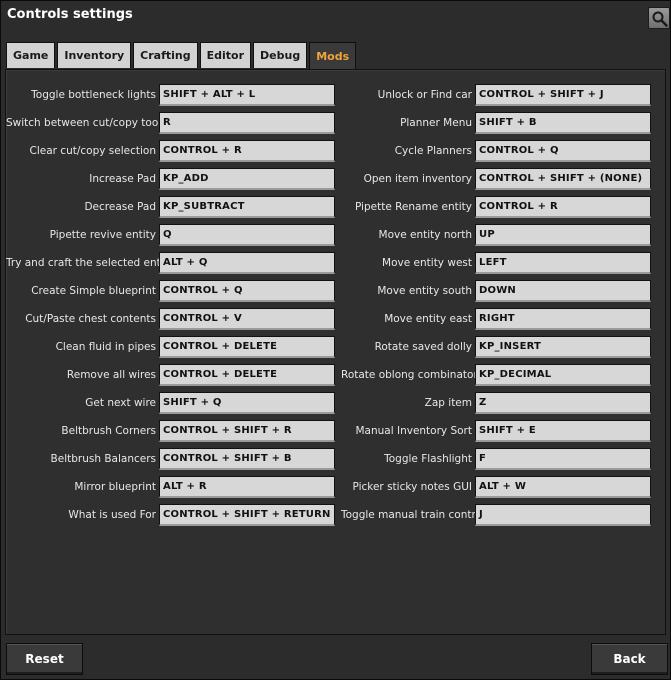 Image resolution: width=671 pixels, height=680 pixels. Describe the element at coordinates (225, 55) in the screenshot. I see `tab-editor: Editor` at that location.